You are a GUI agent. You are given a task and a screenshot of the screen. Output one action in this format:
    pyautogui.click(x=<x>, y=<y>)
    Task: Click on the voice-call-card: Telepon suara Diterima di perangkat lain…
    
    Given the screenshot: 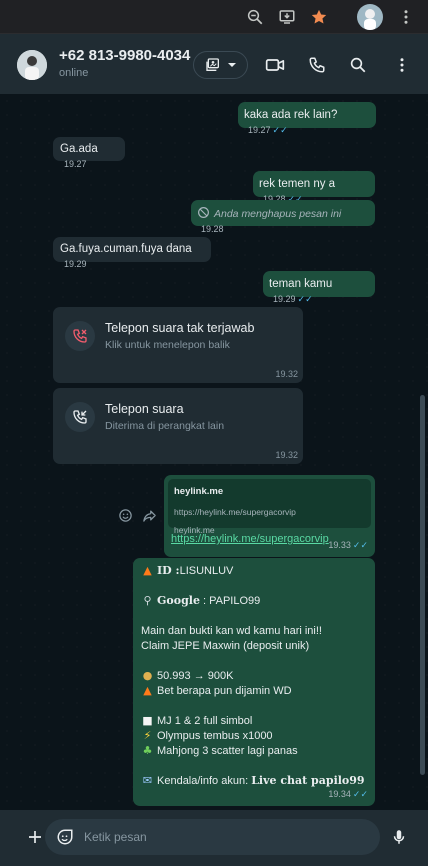 What is the action you would take?
    pyautogui.click(x=178, y=426)
    